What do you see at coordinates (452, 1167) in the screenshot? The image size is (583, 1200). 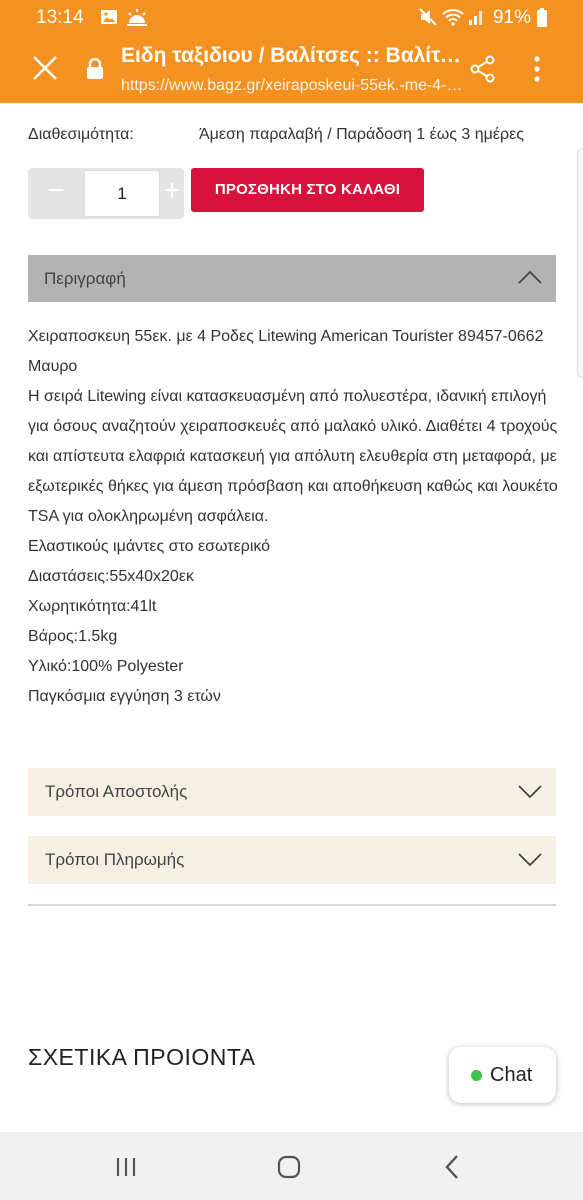 I see `back-icon` at bounding box center [452, 1167].